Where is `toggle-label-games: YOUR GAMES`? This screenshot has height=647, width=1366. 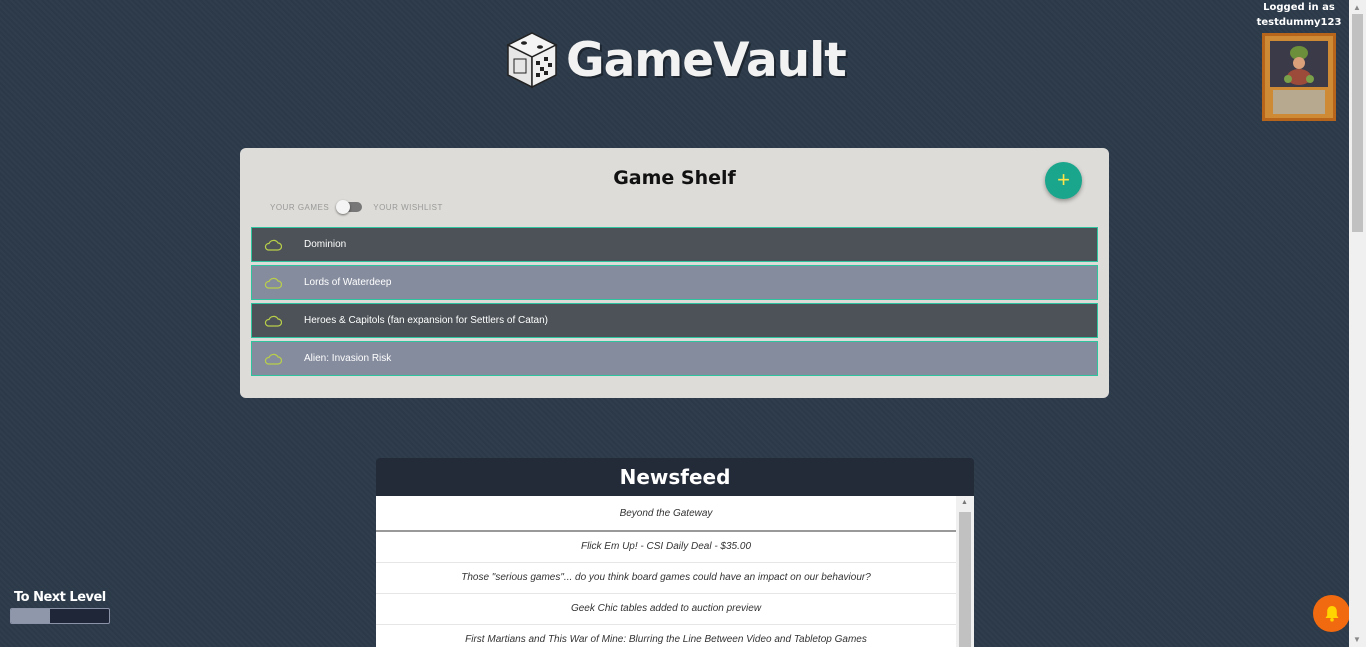
toggle-label-games: YOUR GAMES is located at coordinates (300, 207).